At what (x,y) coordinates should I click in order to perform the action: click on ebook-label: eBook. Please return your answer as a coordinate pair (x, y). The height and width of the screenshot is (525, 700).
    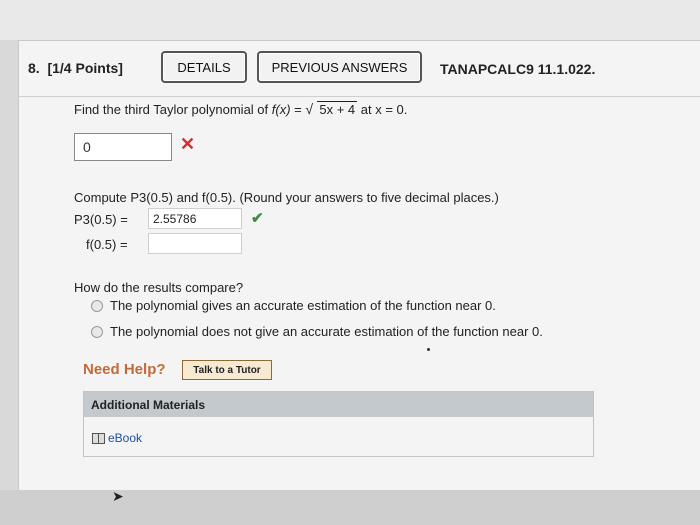
    Looking at the image, I should click on (125, 438).